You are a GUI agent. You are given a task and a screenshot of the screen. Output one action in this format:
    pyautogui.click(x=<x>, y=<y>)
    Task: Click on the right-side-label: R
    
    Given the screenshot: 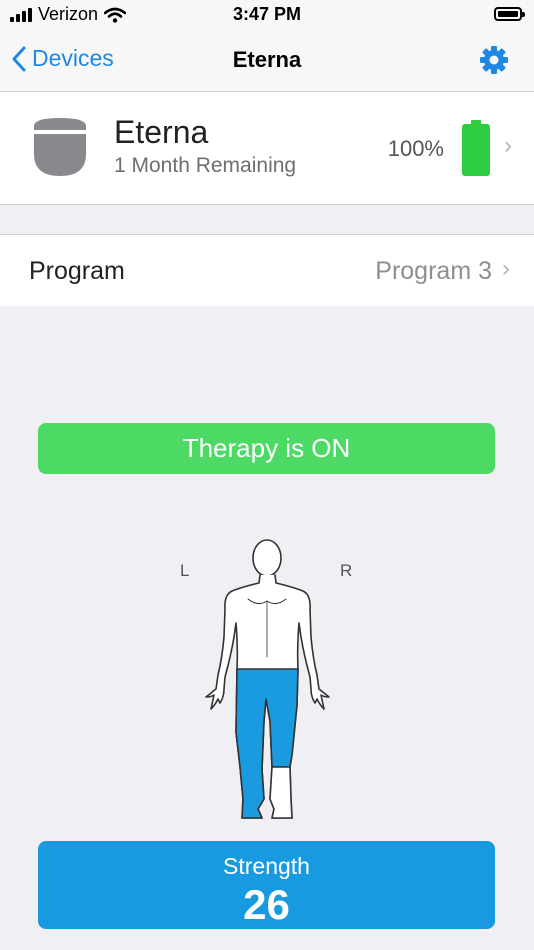 What is the action you would take?
    pyautogui.click(x=346, y=570)
    